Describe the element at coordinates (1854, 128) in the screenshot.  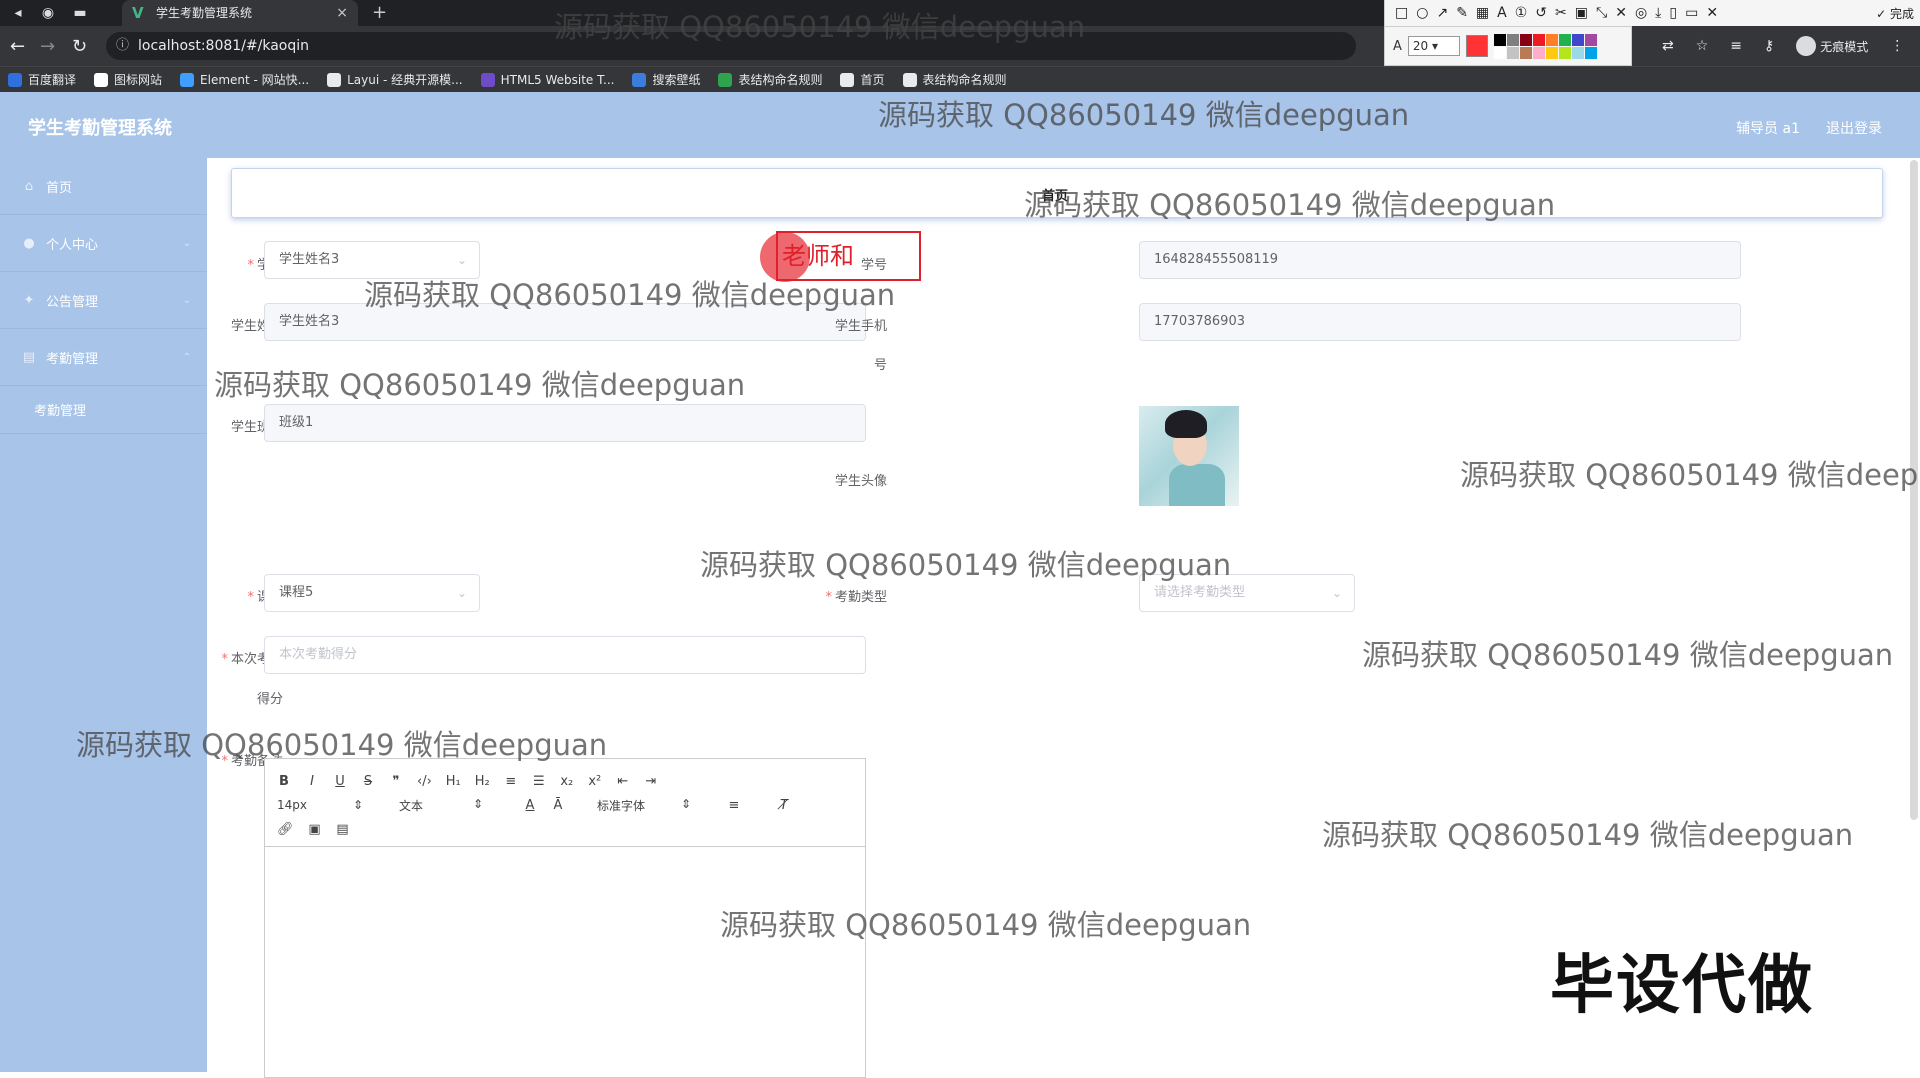
I see `logout-link: 退出登录` at that location.